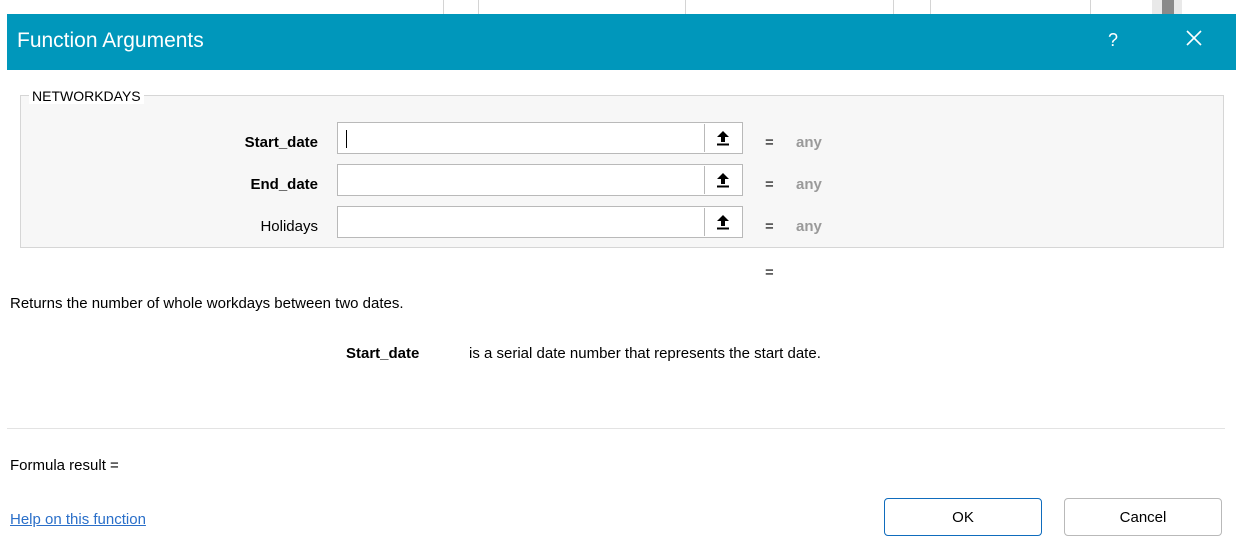 Image resolution: width=1236 pixels, height=546 pixels. What do you see at coordinates (284, 184) in the screenshot?
I see `arg-label-end-date: End_date` at bounding box center [284, 184].